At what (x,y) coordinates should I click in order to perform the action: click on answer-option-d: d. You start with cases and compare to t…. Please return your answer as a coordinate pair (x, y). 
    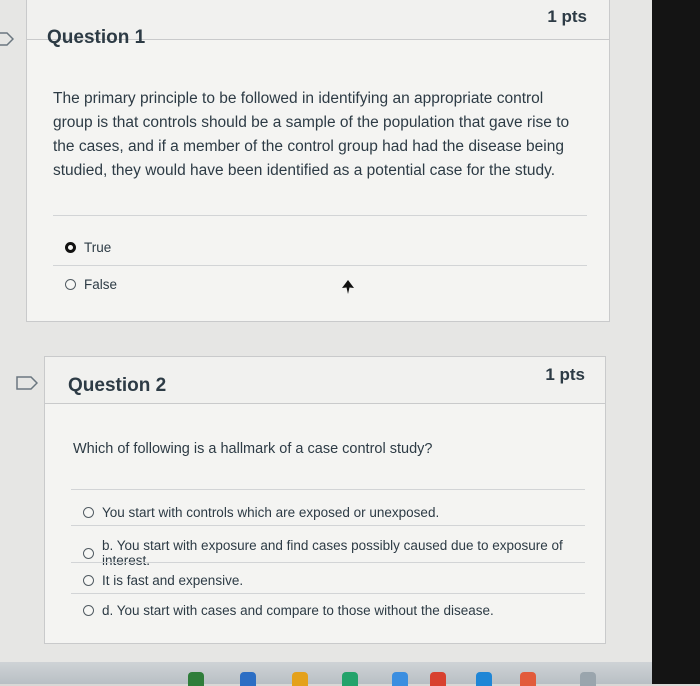
    Looking at the image, I should click on (288, 610).